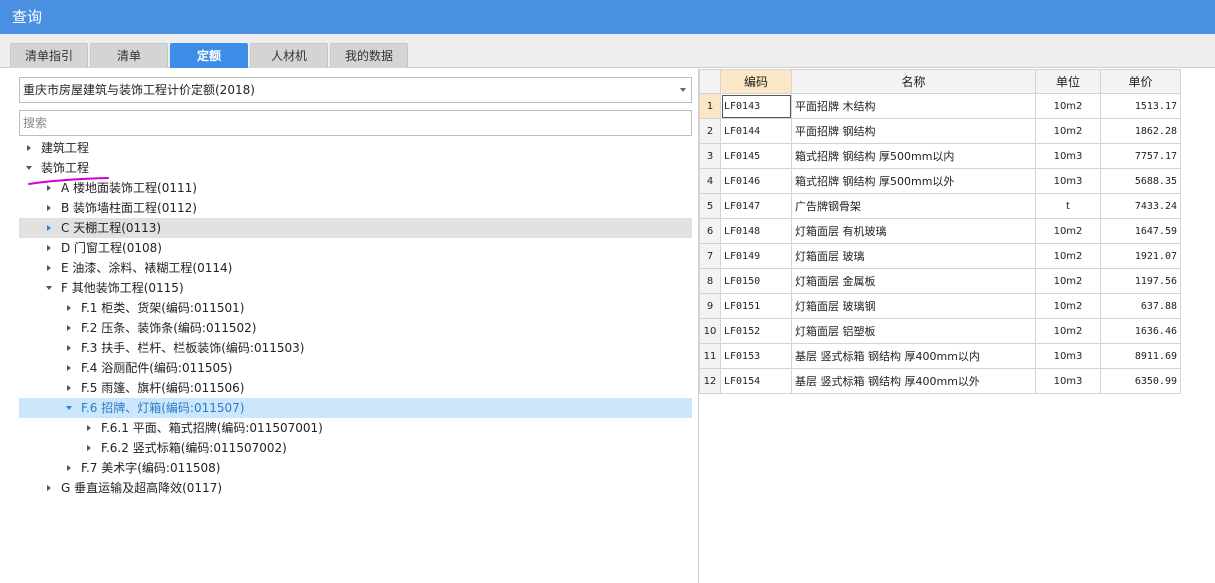 This screenshot has height=583, width=1215. What do you see at coordinates (355, 488) in the screenshot?
I see `tree-node-g: G 垂直运输及超高降效(0117)` at bounding box center [355, 488].